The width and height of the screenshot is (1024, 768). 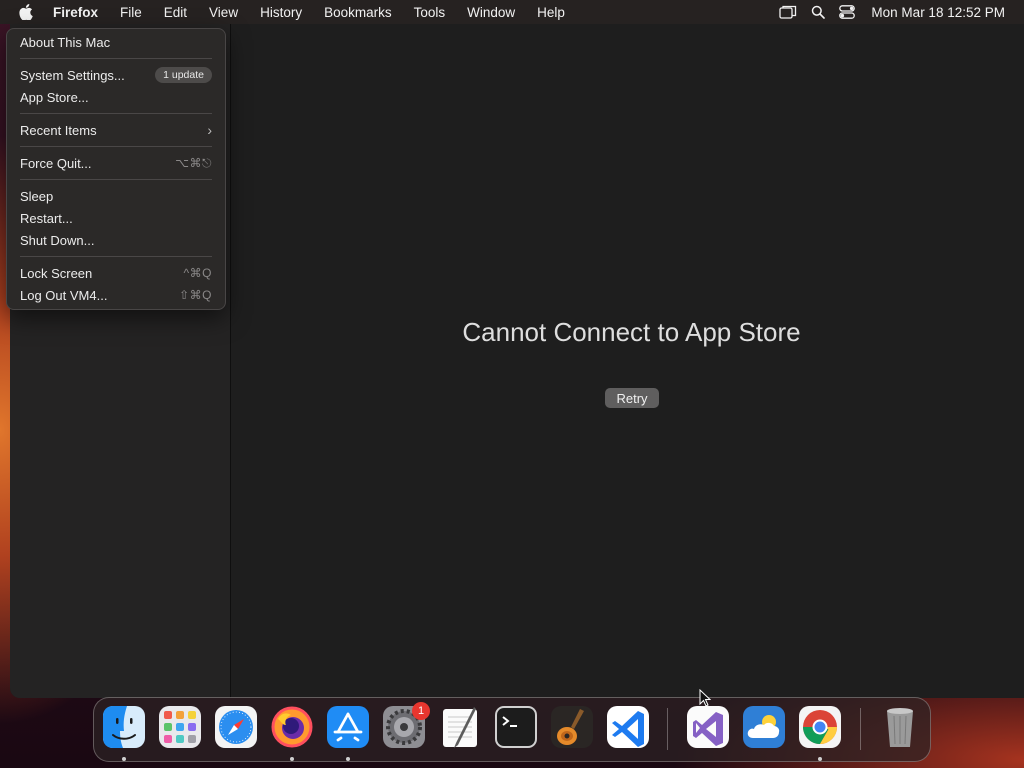 What do you see at coordinates (131, 12) in the screenshot?
I see `menu-file: File` at bounding box center [131, 12].